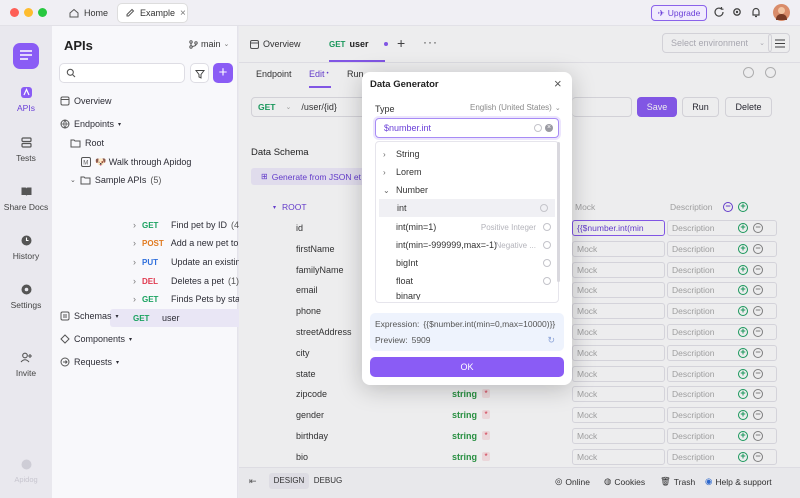  I want to click on filter-icon, so click(200, 74).